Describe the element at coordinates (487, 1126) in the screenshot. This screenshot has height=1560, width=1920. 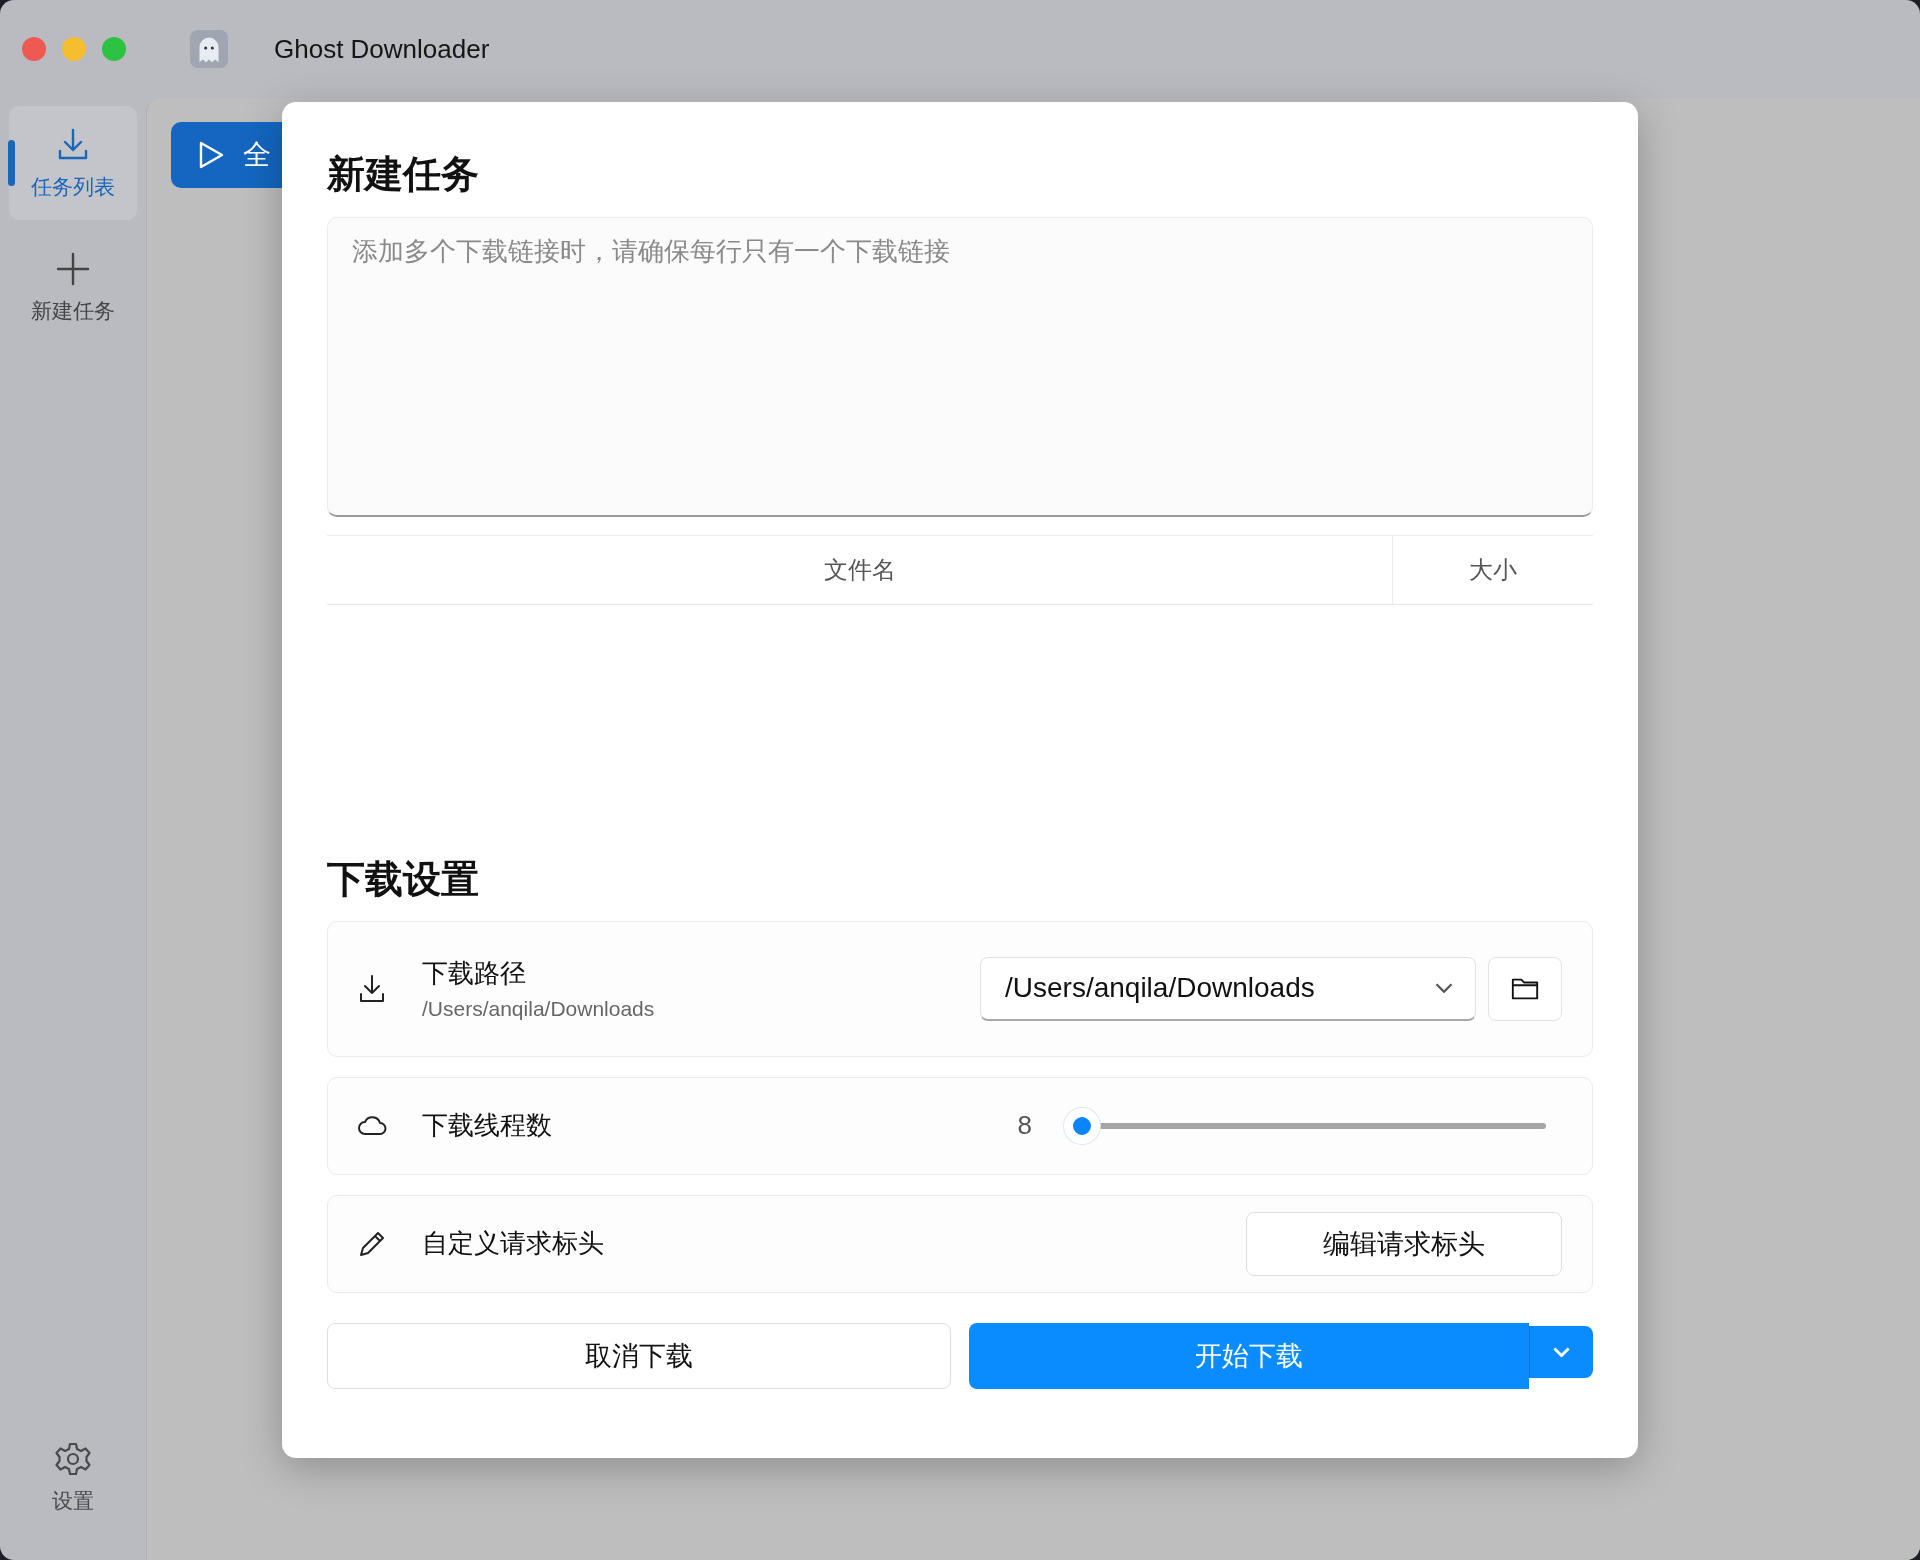
I see `setting-label: 下载线程数` at that location.